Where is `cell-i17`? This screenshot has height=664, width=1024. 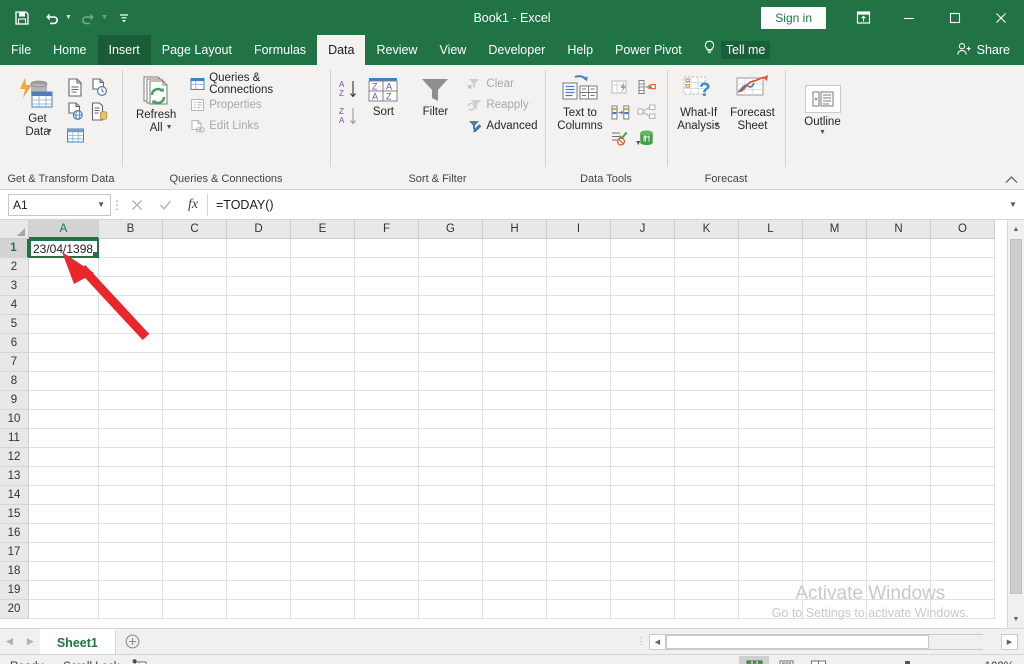 cell-i17 is located at coordinates (579, 552).